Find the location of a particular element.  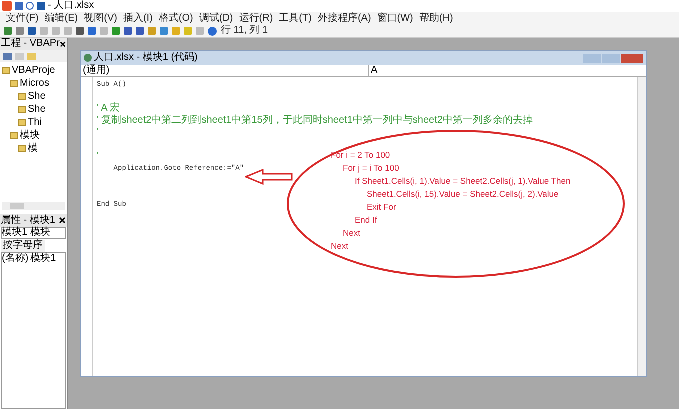

menu-item: 外接程序(A) is located at coordinates (345, 19).